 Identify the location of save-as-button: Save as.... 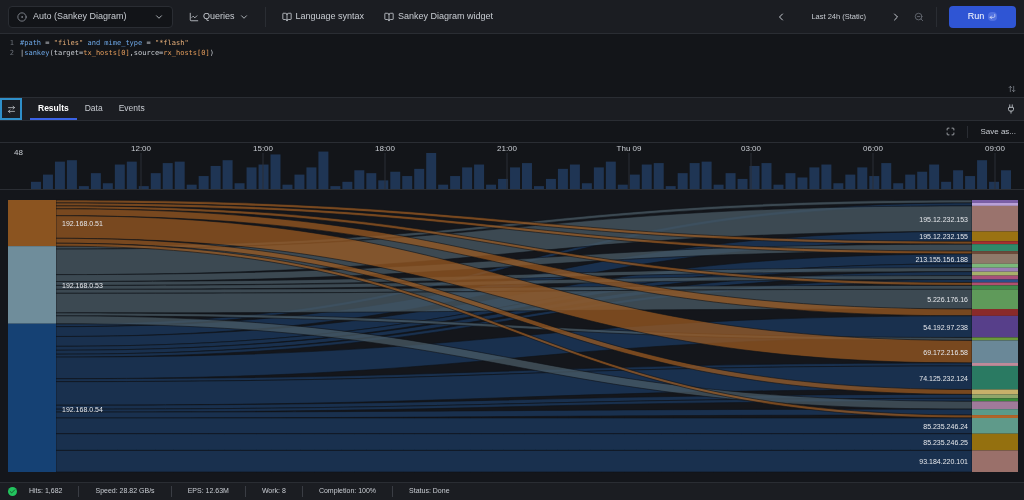
(998, 131).